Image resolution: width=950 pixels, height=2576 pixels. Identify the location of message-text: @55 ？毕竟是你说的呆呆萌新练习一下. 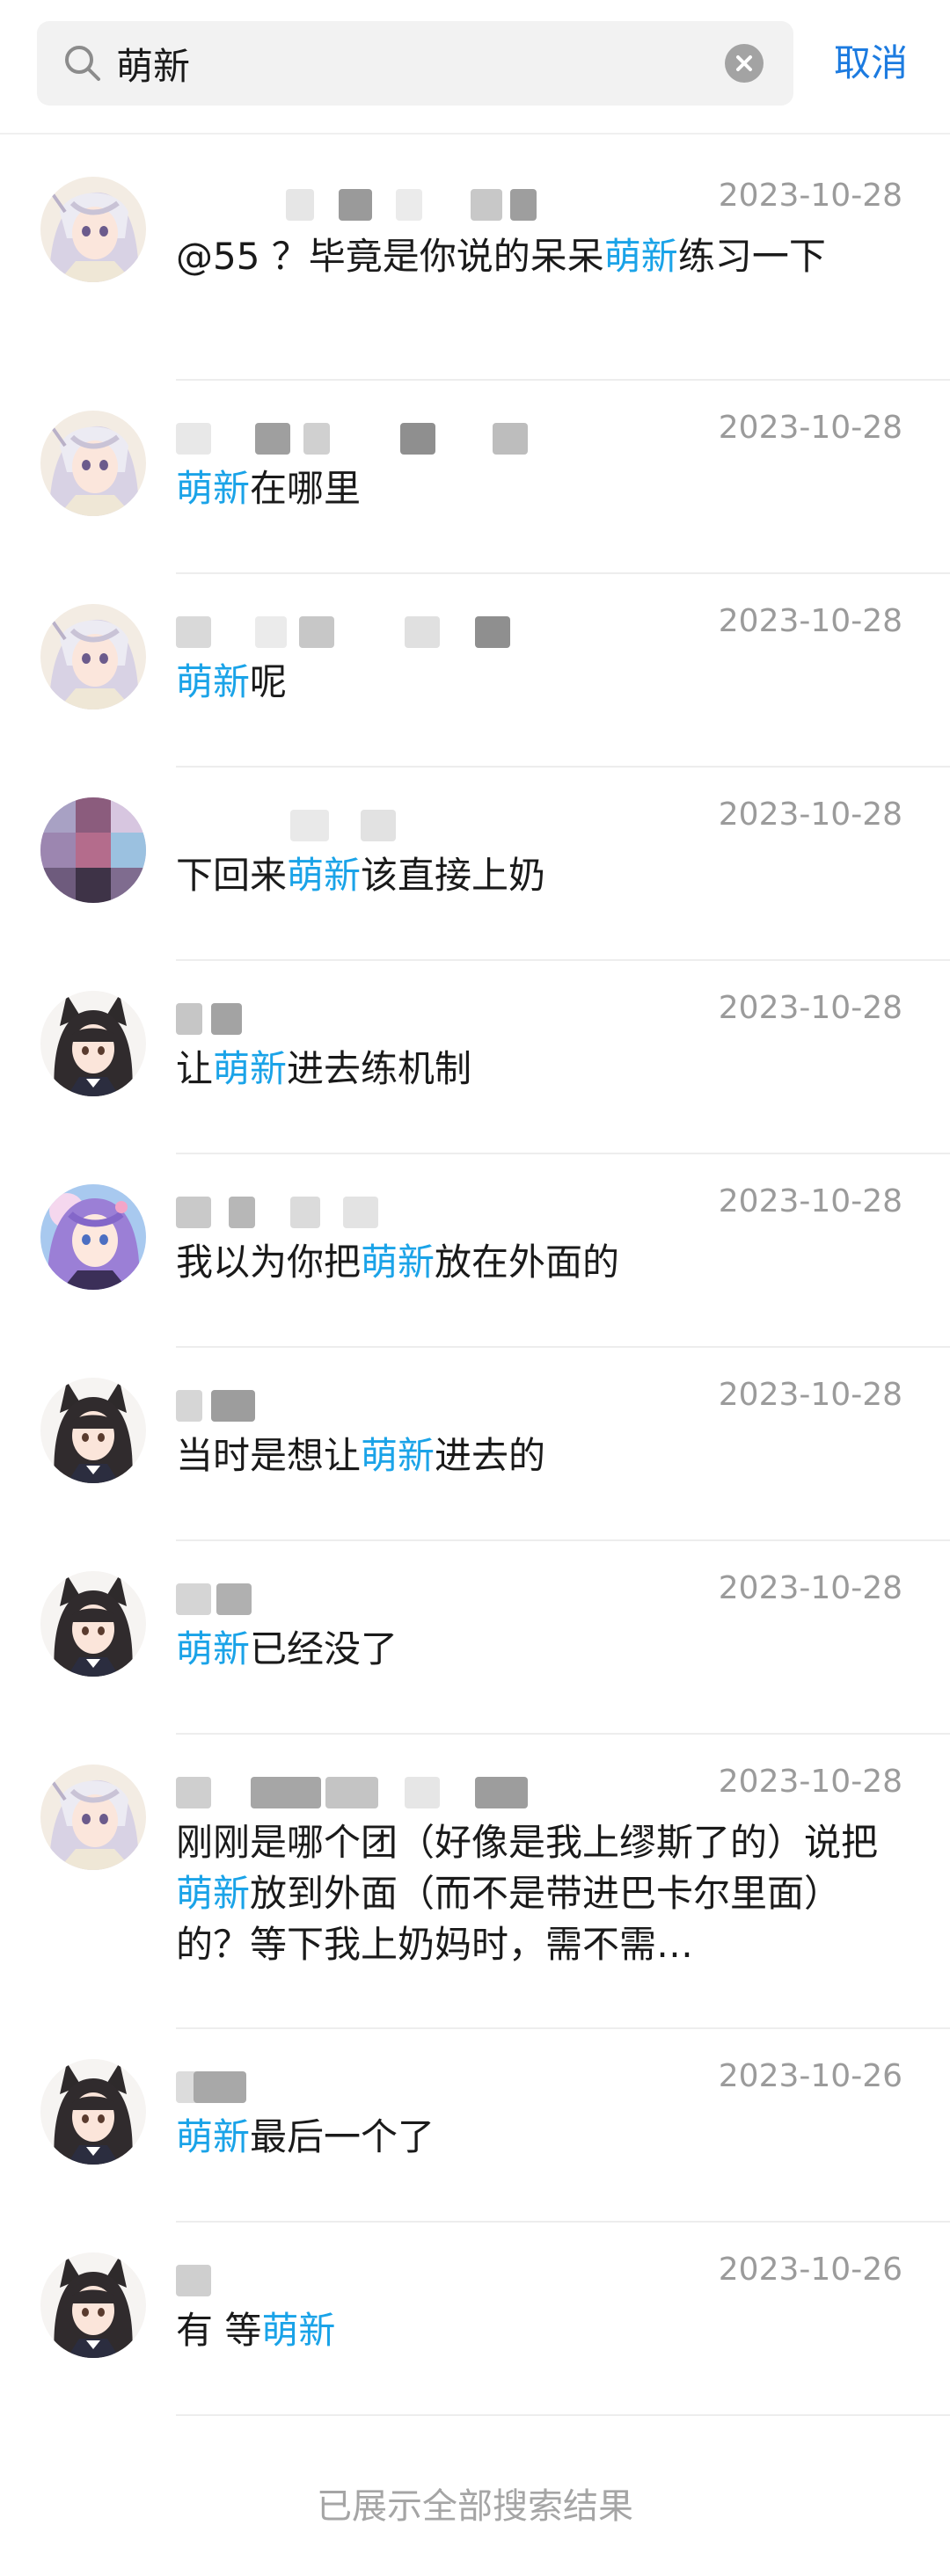
(501, 256).